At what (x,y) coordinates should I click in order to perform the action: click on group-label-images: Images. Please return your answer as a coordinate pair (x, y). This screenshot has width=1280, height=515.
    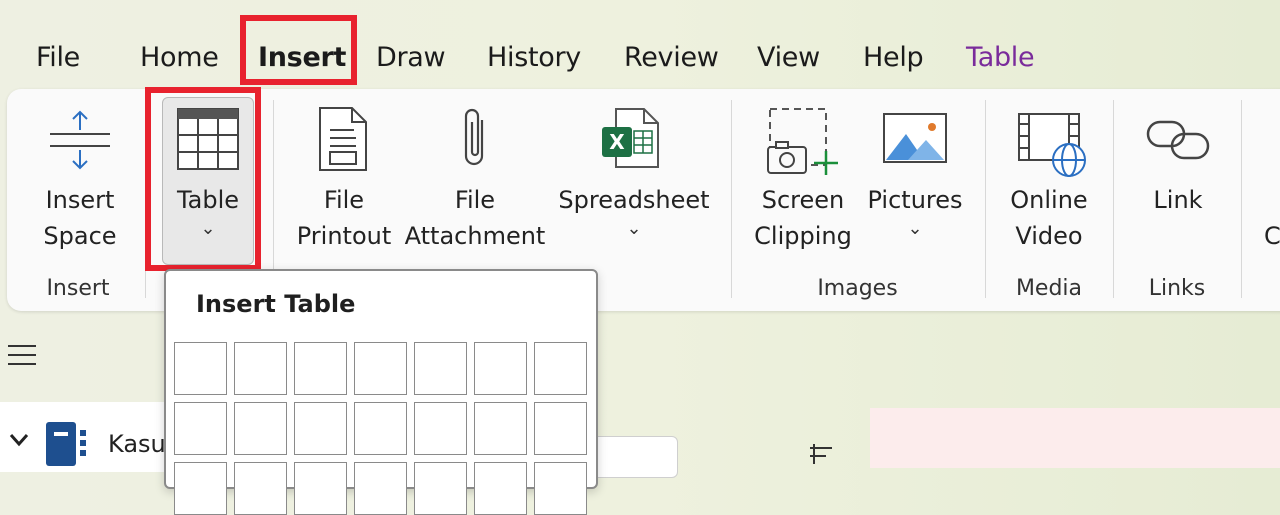
    Looking at the image, I should click on (857, 288).